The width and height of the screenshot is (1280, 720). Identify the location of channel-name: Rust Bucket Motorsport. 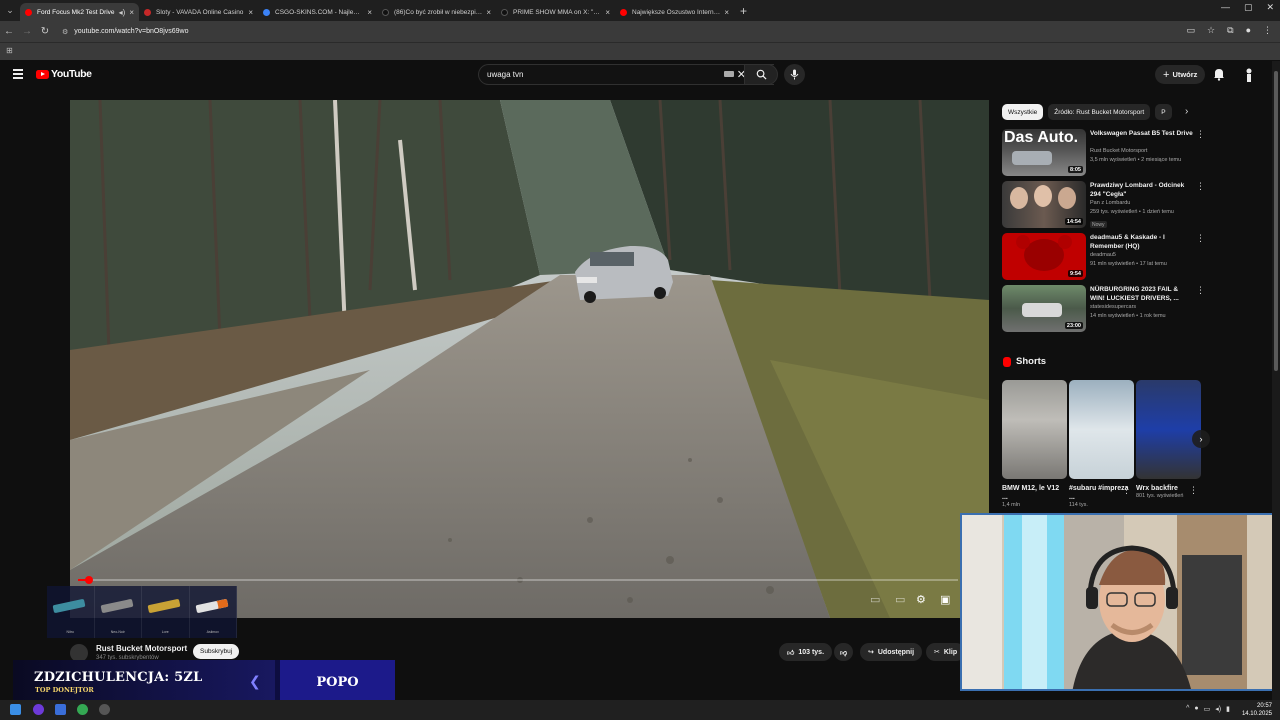
(141, 648).